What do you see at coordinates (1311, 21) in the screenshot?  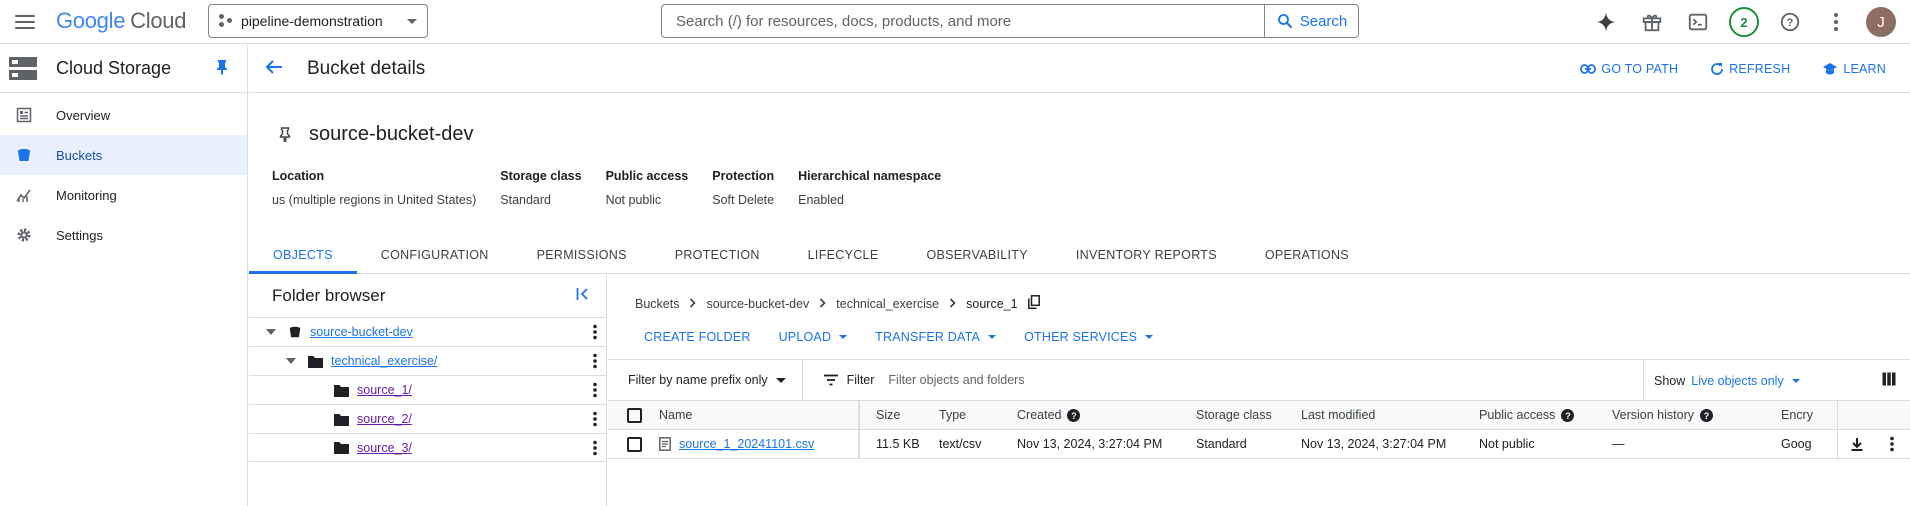 I see `search-button: Search` at bounding box center [1311, 21].